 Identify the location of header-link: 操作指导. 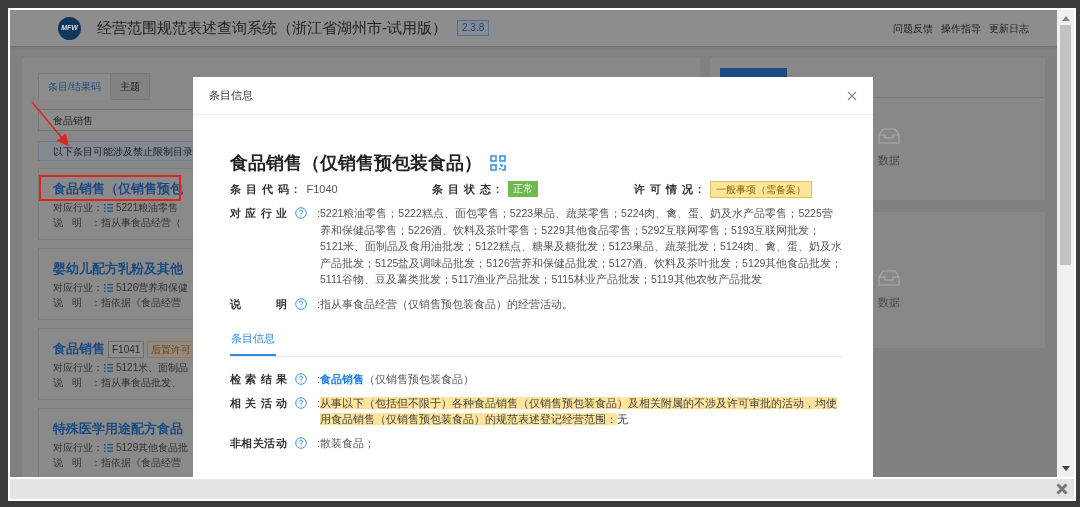
(961, 28).